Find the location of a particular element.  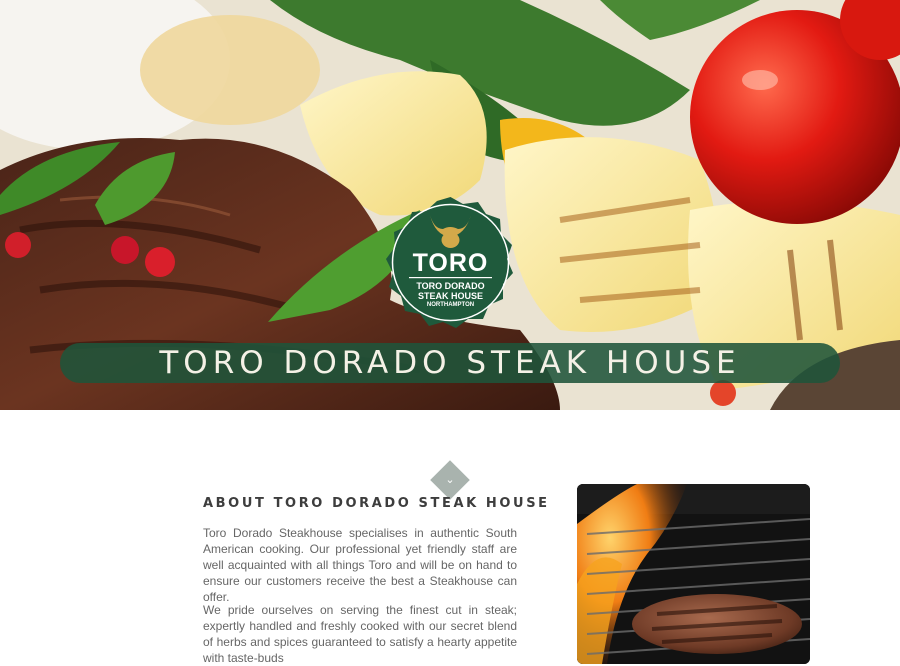

grill-image is located at coordinates (693, 574).